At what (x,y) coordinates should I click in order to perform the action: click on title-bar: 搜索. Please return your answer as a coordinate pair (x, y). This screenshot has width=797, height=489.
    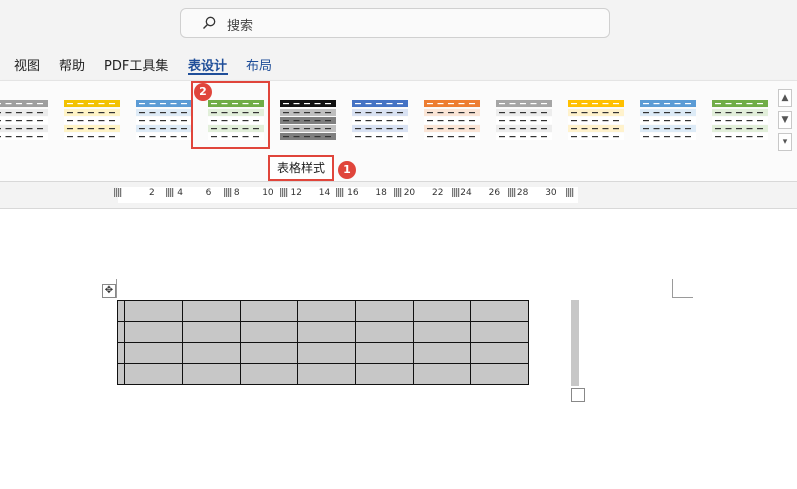
    Looking at the image, I should click on (398, 24).